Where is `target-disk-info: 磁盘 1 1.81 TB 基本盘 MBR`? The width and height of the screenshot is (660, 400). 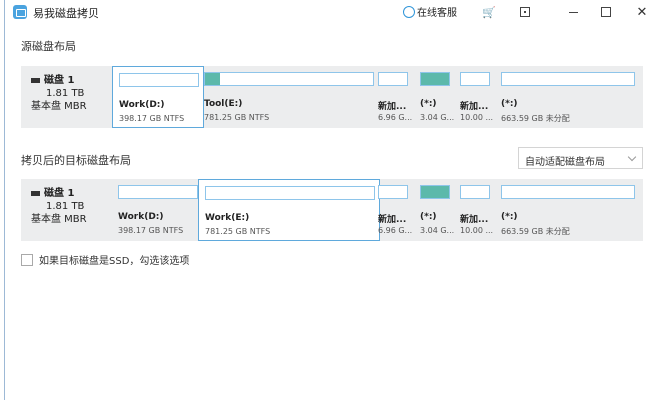 target-disk-info: 磁盘 1 1.81 TB 基本盘 MBR is located at coordinates (59, 206).